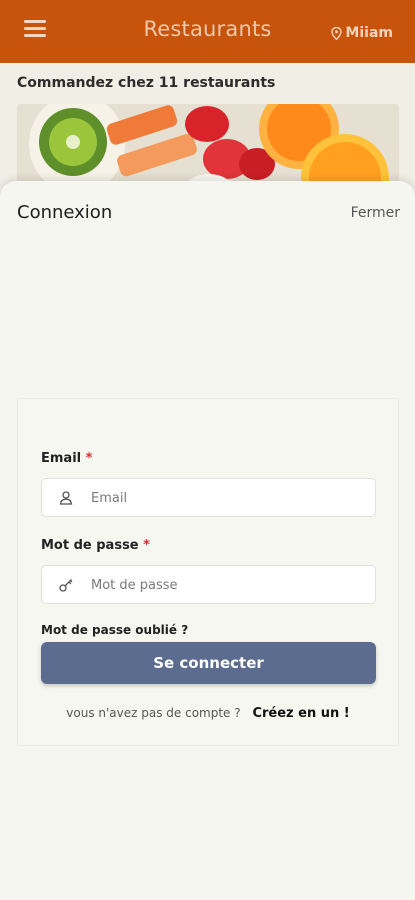 This screenshot has height=900, width=415. I want to click on sheet-title: Connexion, so click(65, 212).